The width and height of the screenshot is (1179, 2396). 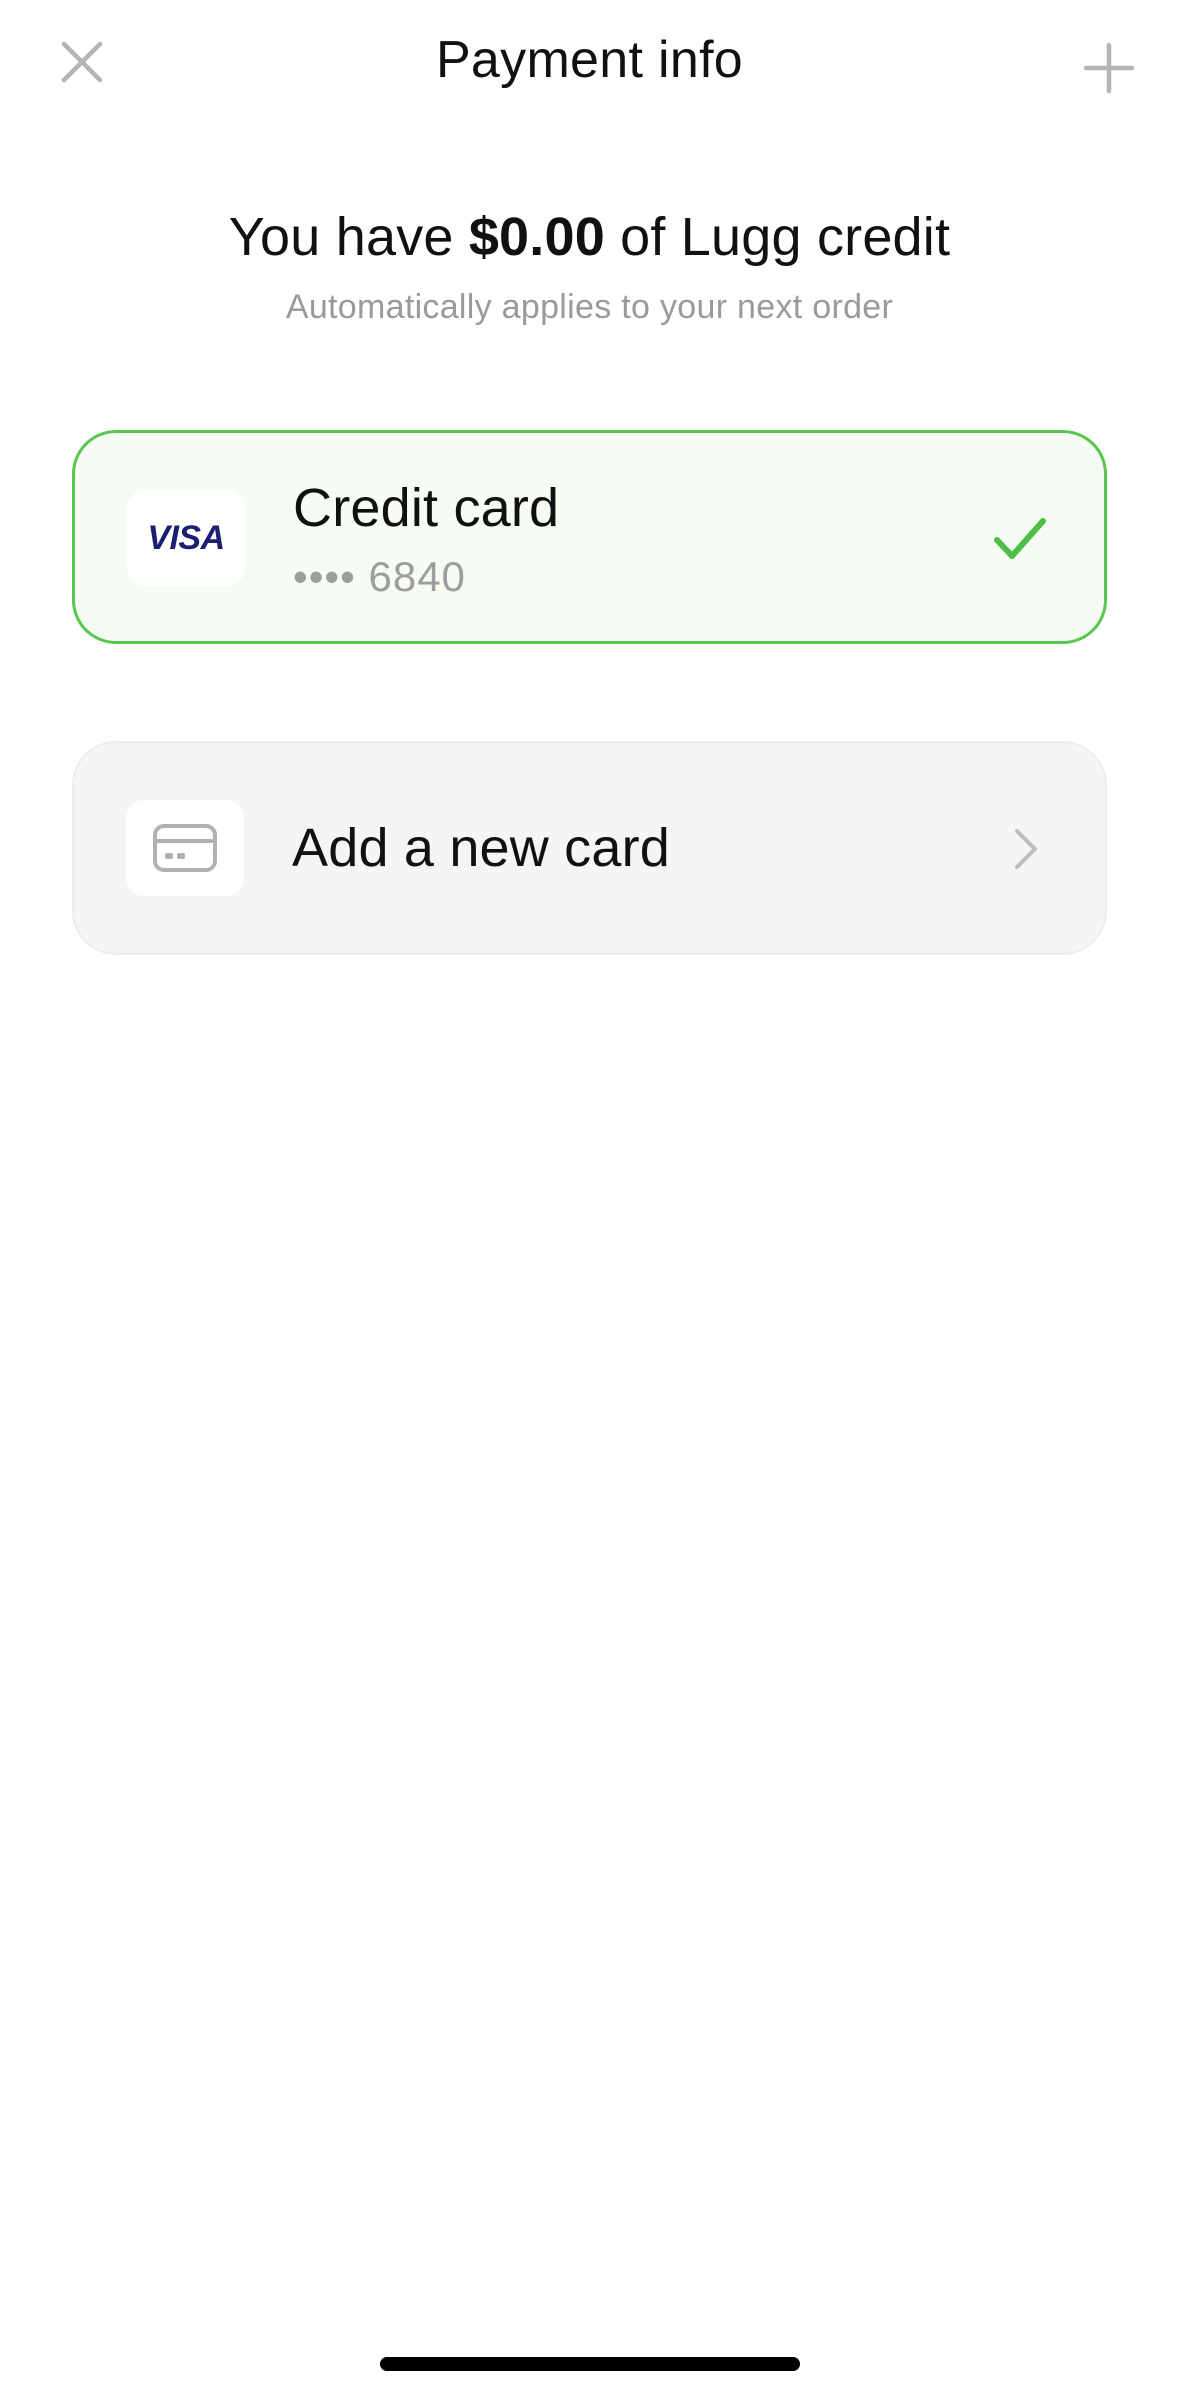 I want to click on credit-subtitle: Automatically applies to your next order, so click(x=589, y=307).